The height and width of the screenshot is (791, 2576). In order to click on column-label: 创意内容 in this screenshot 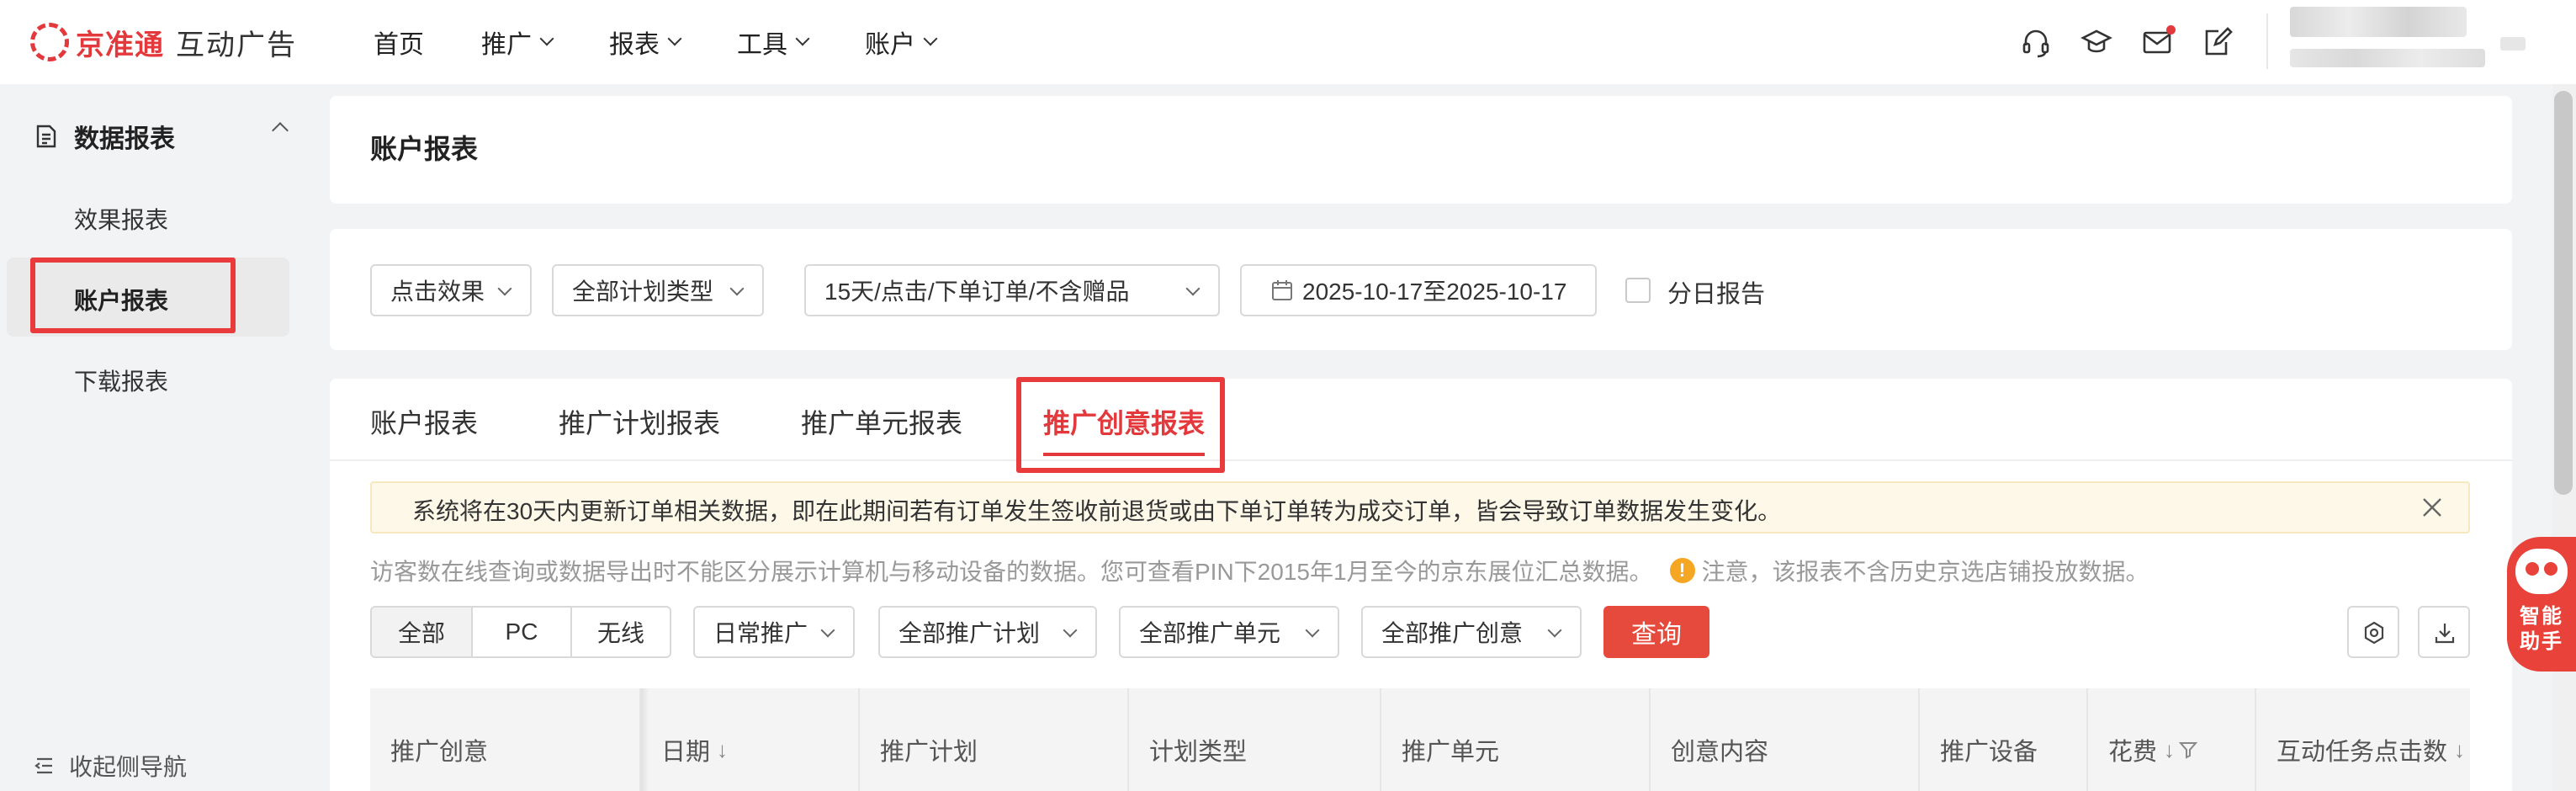, I will do `click(1720, 752)`.